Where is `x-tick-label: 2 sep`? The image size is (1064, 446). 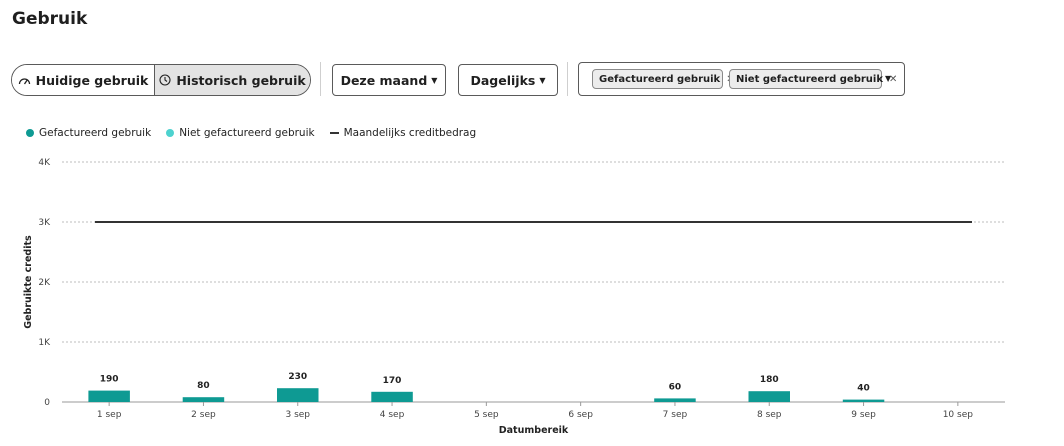 x-tick-label: 2 sep is located at coordinates (203, 415).